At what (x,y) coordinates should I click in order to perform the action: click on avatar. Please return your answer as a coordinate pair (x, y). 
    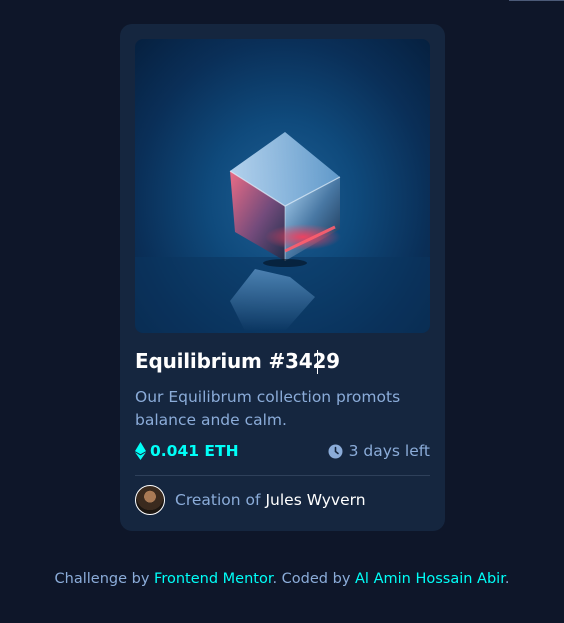
    Looking at the image, I should click on (150, 500).